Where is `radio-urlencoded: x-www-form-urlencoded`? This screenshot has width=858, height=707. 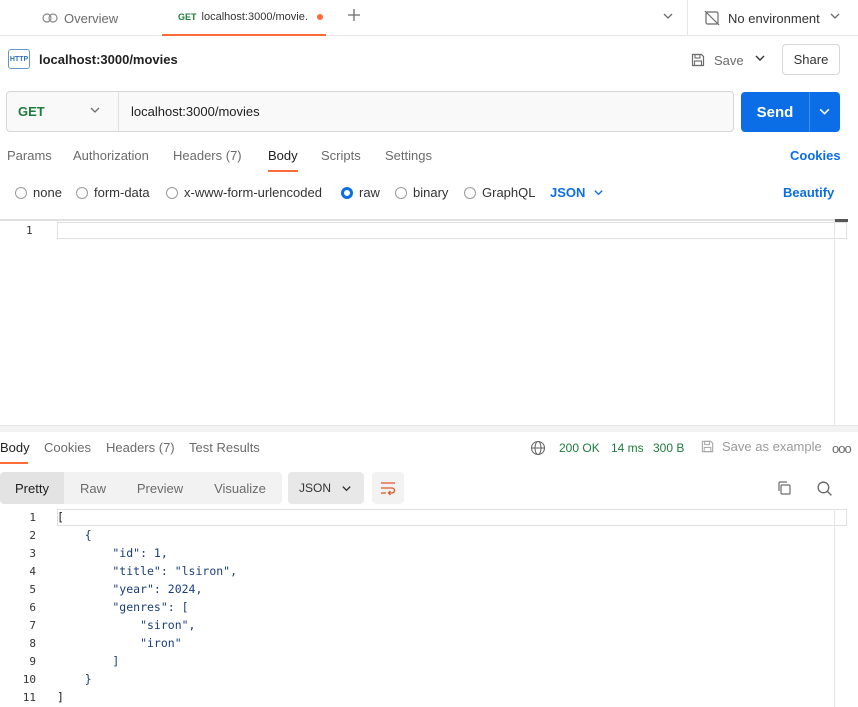
radio-urlencoded: x-www-form-urlencoded is located at coordinates (244, 192).